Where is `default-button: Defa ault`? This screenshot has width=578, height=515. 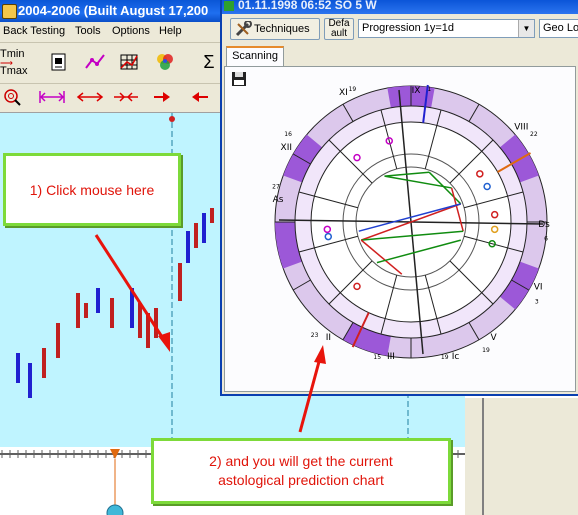
default-button: Defa ault is located at coordinates (339, 29).